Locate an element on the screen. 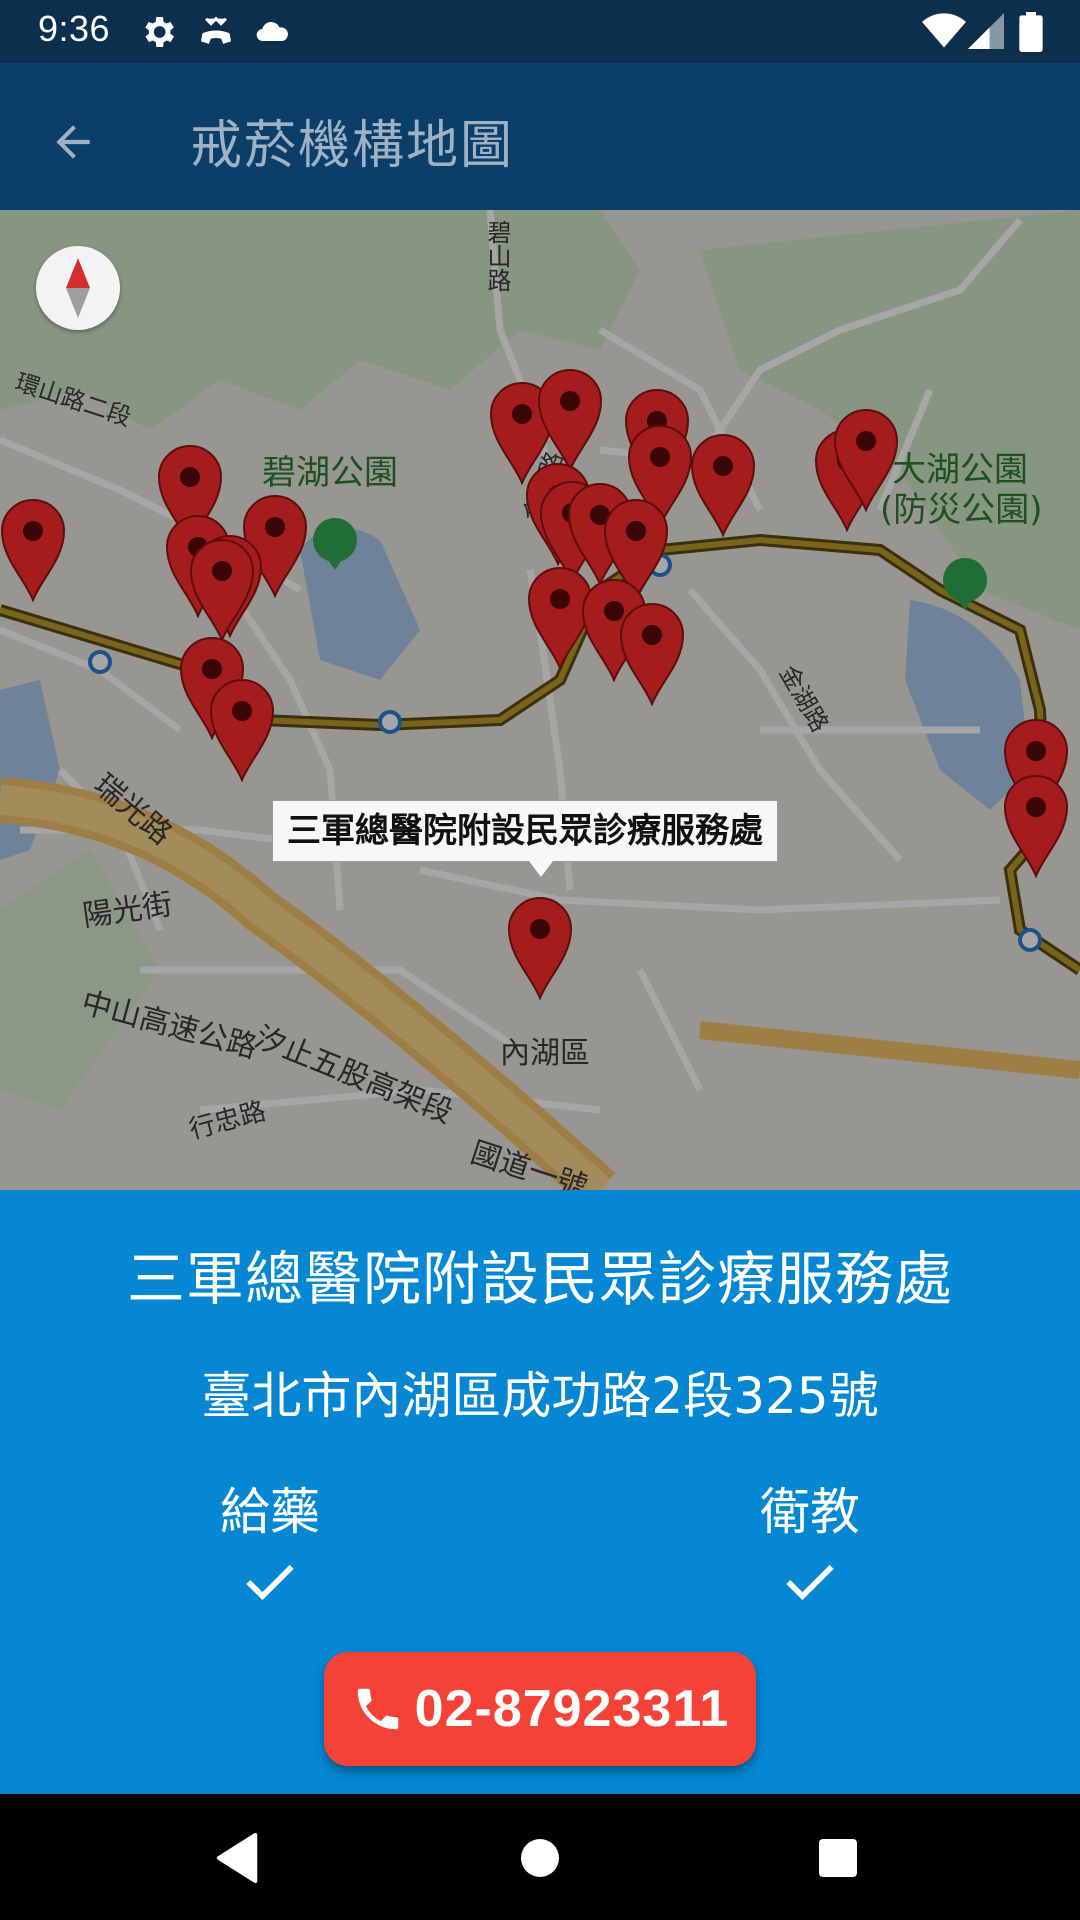  phone-number: 02-87923311 is located at coordinates (572, 1709).